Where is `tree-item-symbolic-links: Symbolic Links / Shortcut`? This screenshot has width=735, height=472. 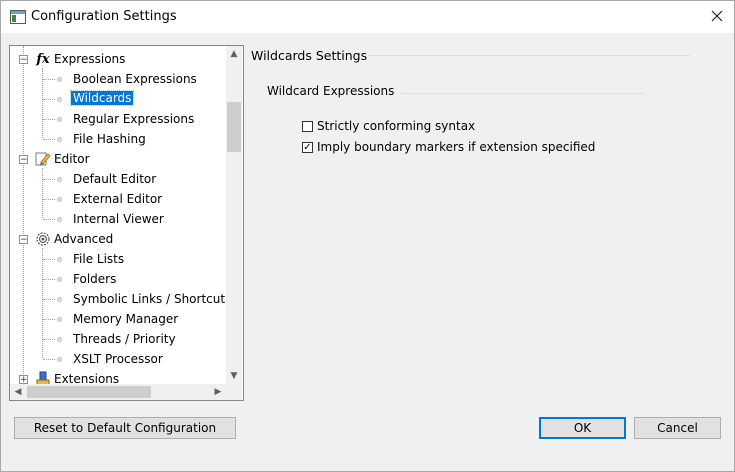 tree-item-symbolic-links: Symbolic Links / Shortcut is located at coordinates (118, 299).